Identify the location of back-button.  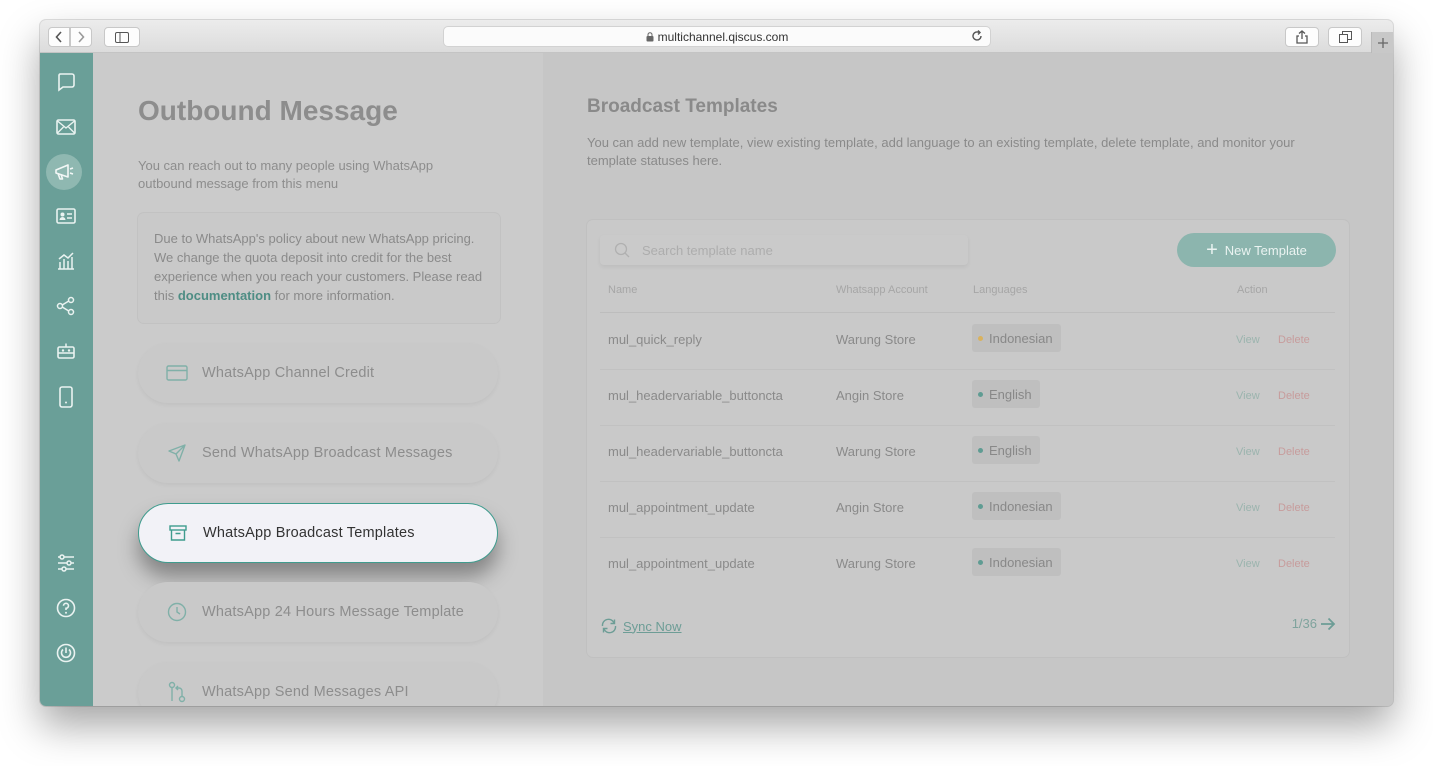
(59, 37).